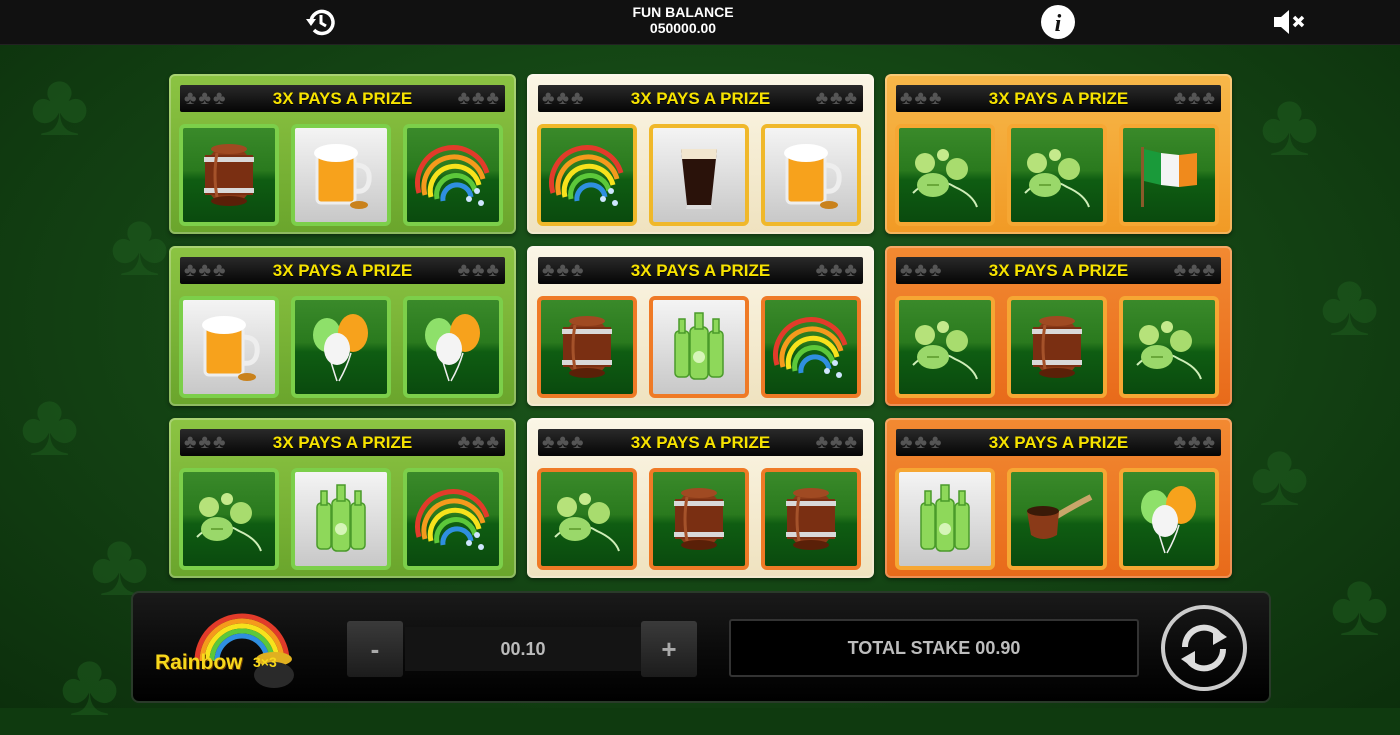  What do you see at coordinates (265, 662) in the screenshot?
I see `logo-suffix: 3×3` at bounding box center [265, 662].